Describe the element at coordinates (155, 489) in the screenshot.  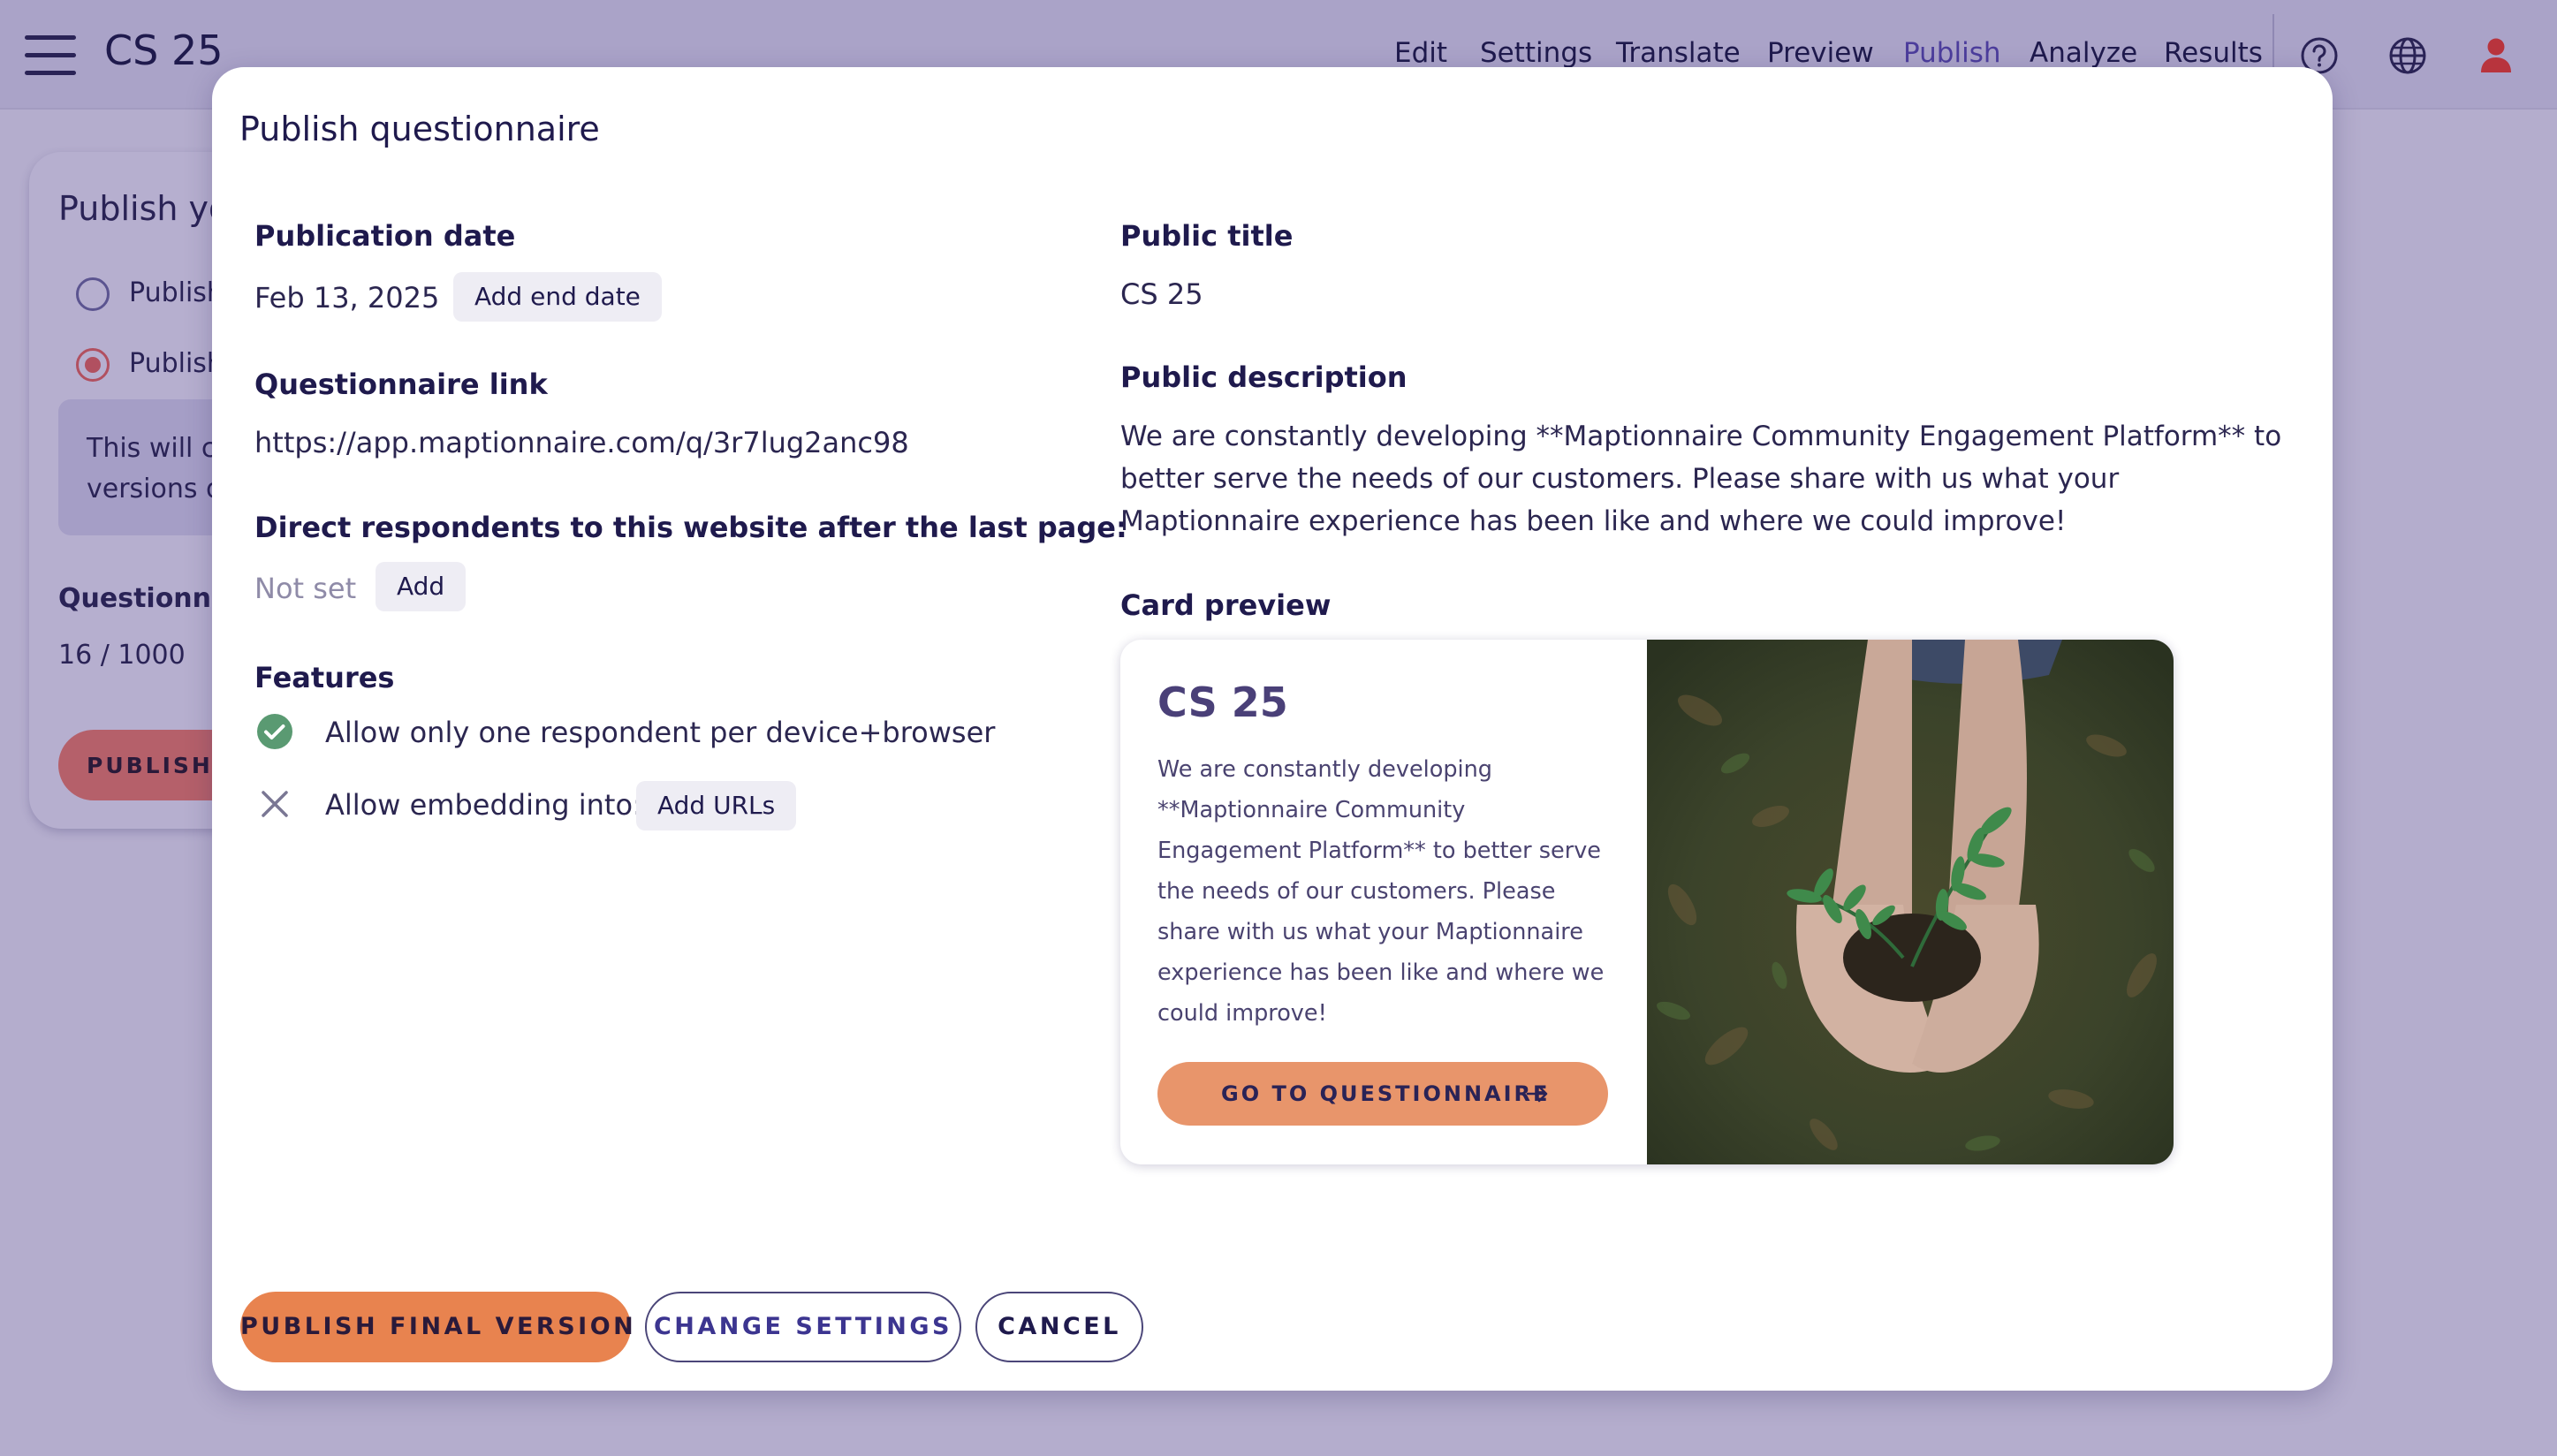
I see `info-text-line-2: versions o` at that location.